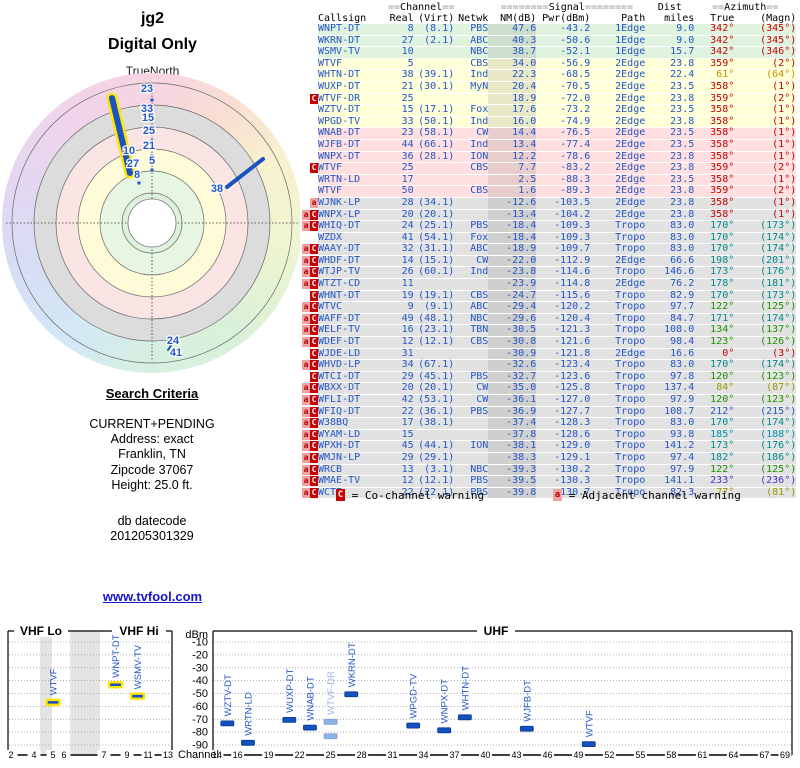 The image size is (800, 768). I want to click on cell-virt: (9.1), so click(434, 308).